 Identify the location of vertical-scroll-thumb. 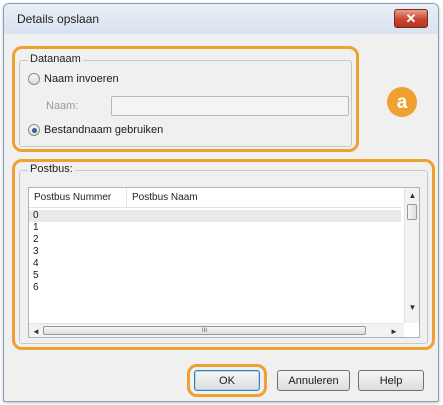
(412, 212).